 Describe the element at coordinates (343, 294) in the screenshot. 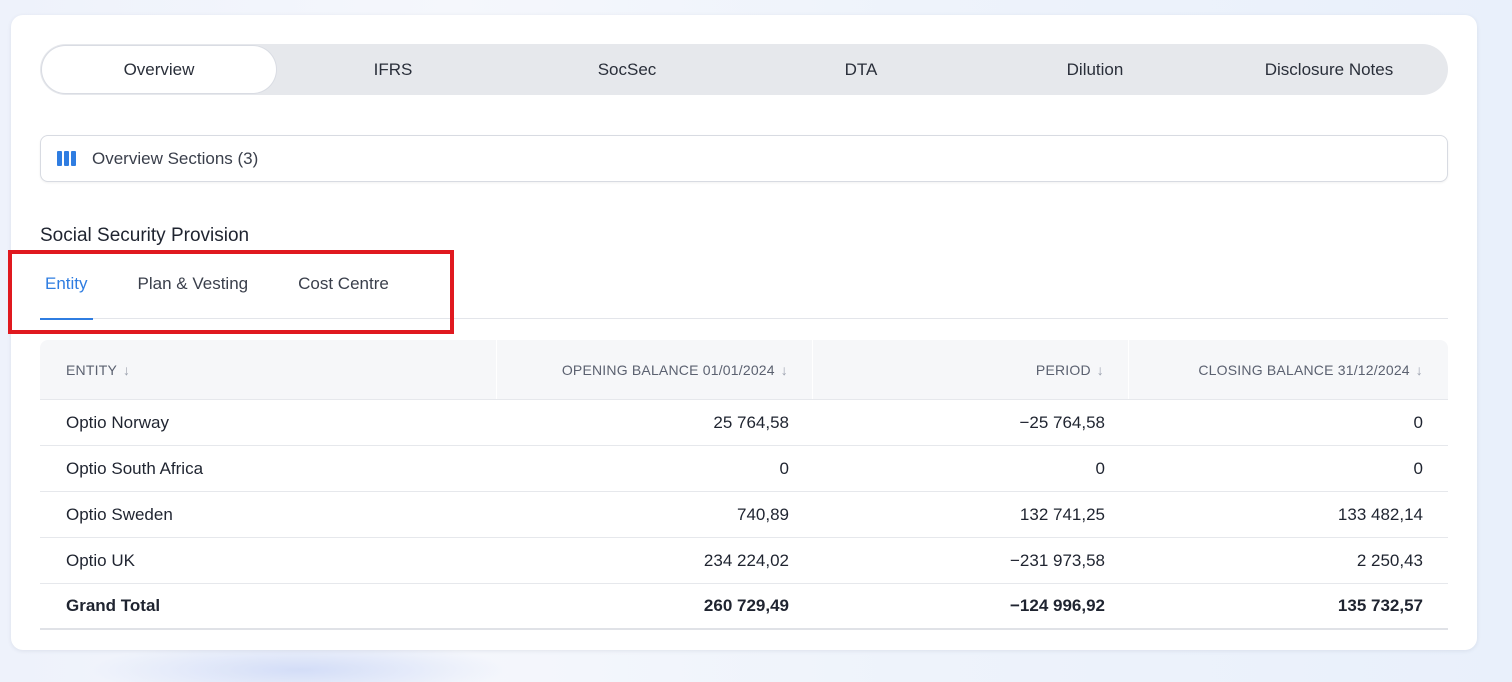

I see `subtab-cost-centre: Cost Centre` at that location.